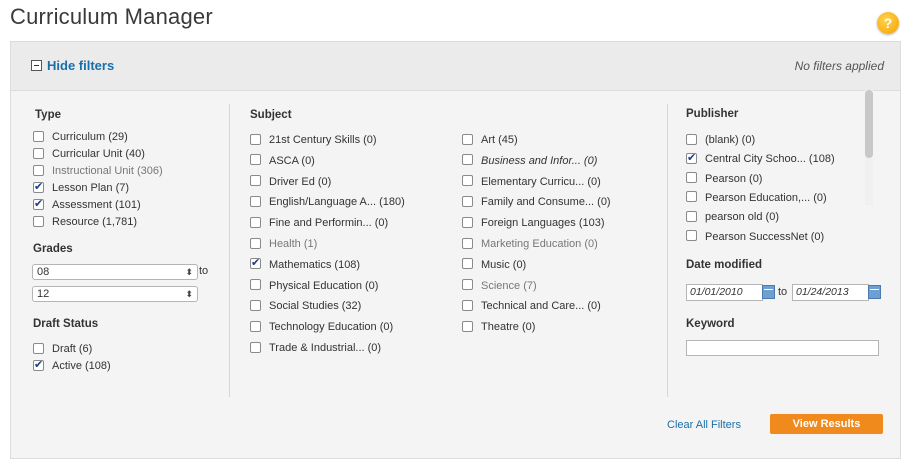 This screenshot has width=909, height=460. I want to click on publisher-checkbox-row: Pearson Education,... (0), so click(756, 198).